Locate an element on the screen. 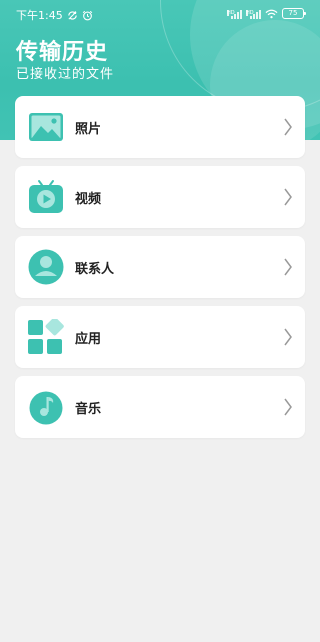 The width and height of the screenshot is (320, 642). status-bar: 下午1:45 HD HD 75 is located at coordinates (160, 14).